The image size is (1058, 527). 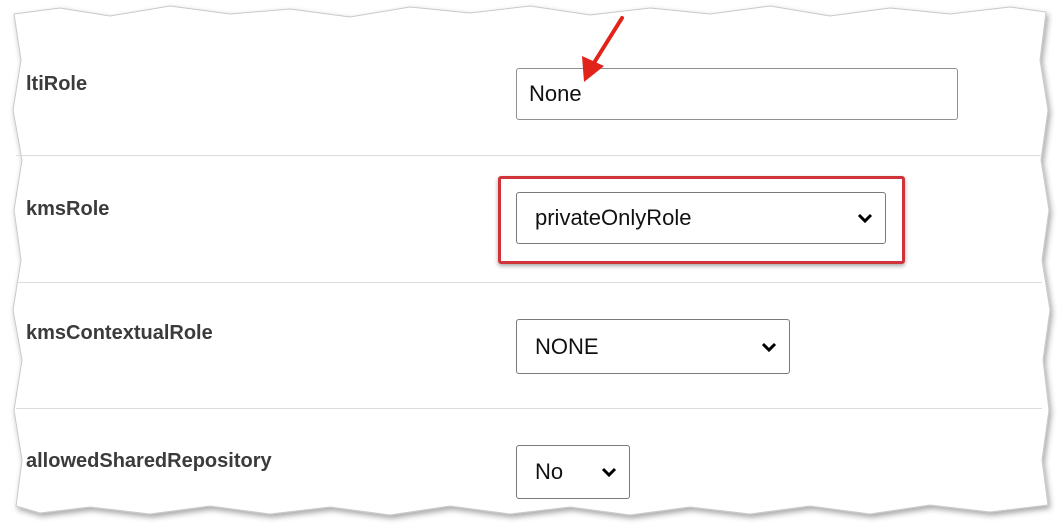 What do you see at coordinates (119, 333) in the screenshot?
I see `kmscontextualrole-label: kmsContextualRole` at bounding box center [119, 333].